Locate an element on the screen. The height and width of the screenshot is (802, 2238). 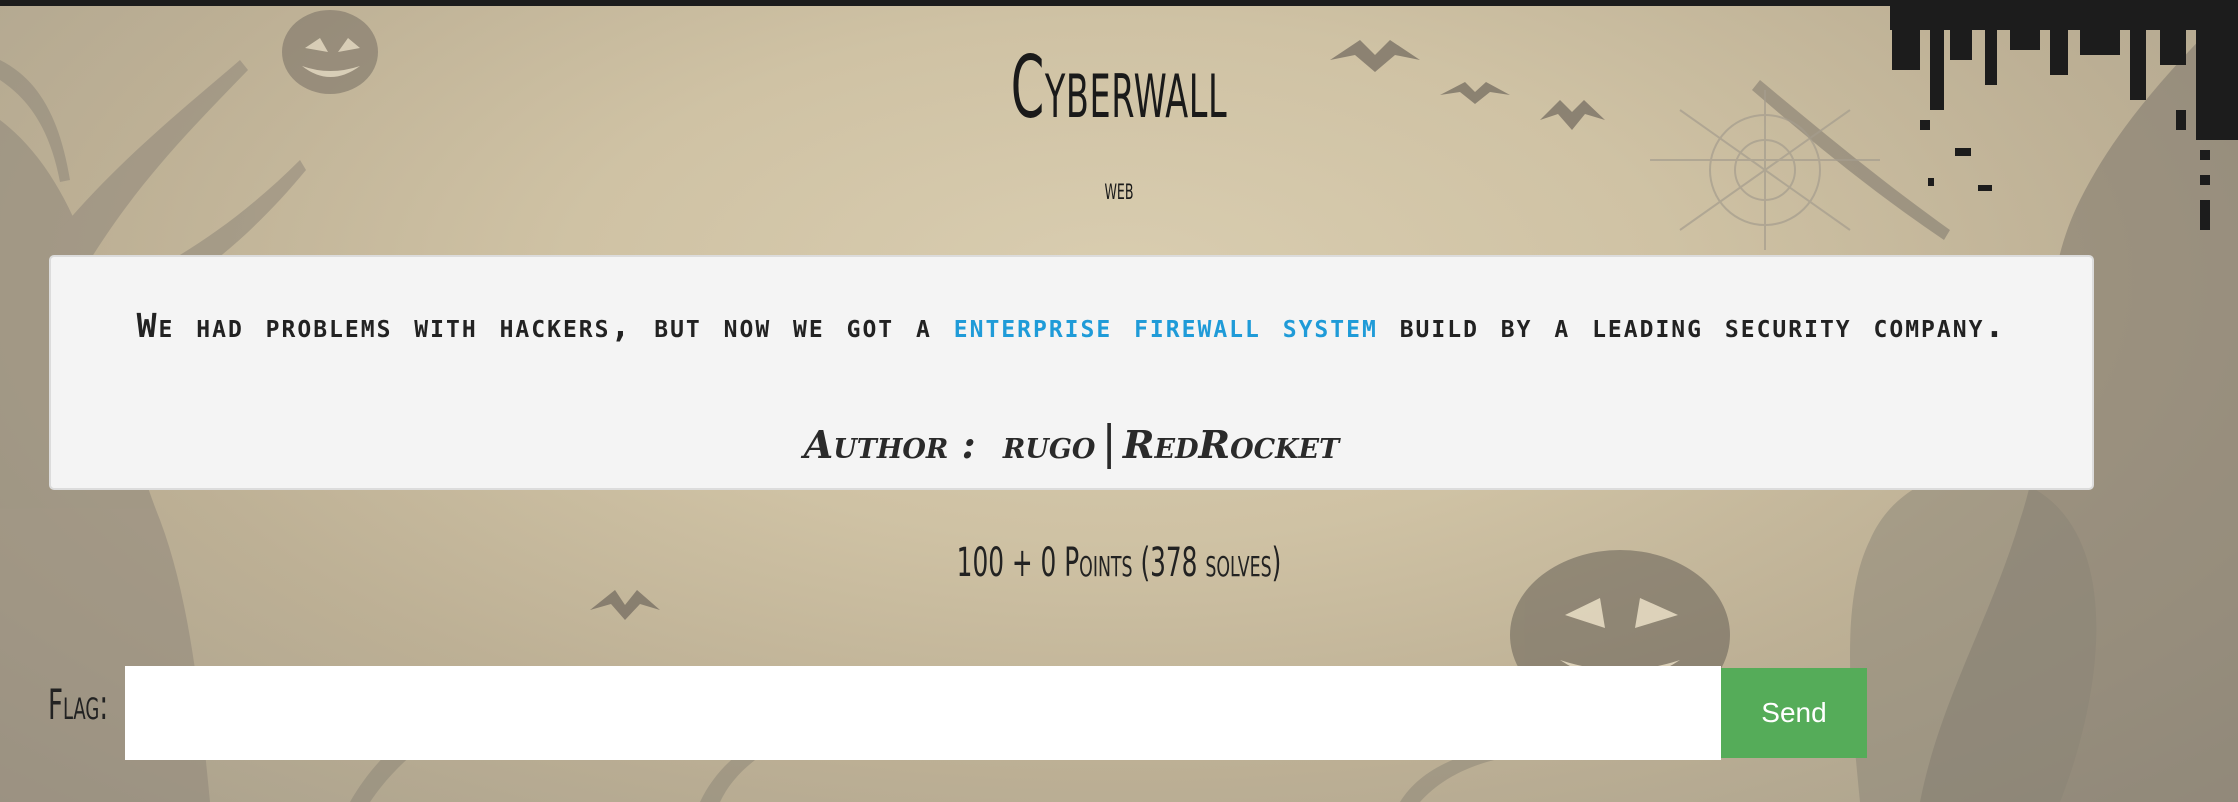
top-border is located at coordinates (1119, 3).